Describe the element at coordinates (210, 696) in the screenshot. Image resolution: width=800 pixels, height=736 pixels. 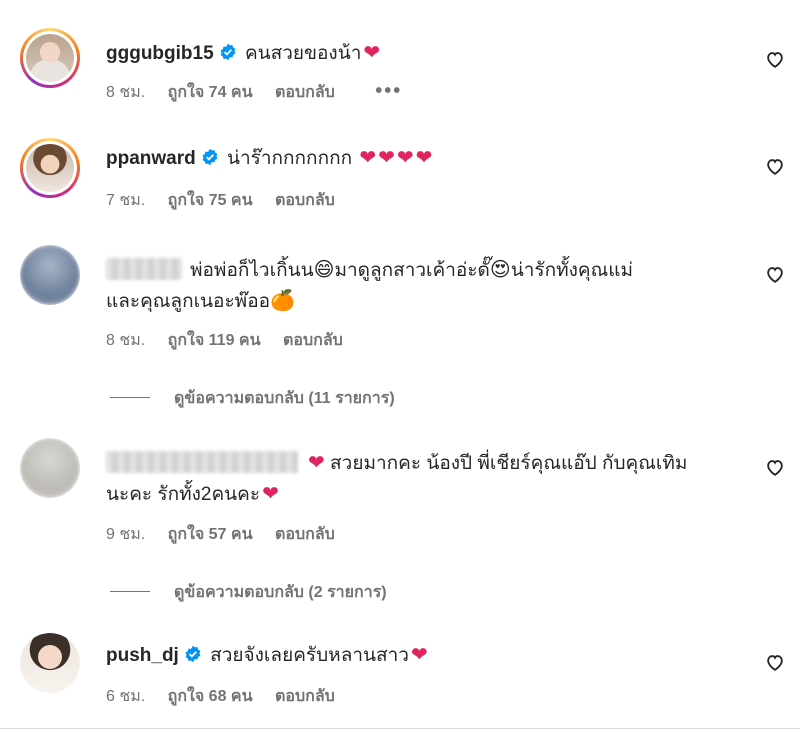
I see `comment-likes: ถูกใจ 68 คน` at that location.